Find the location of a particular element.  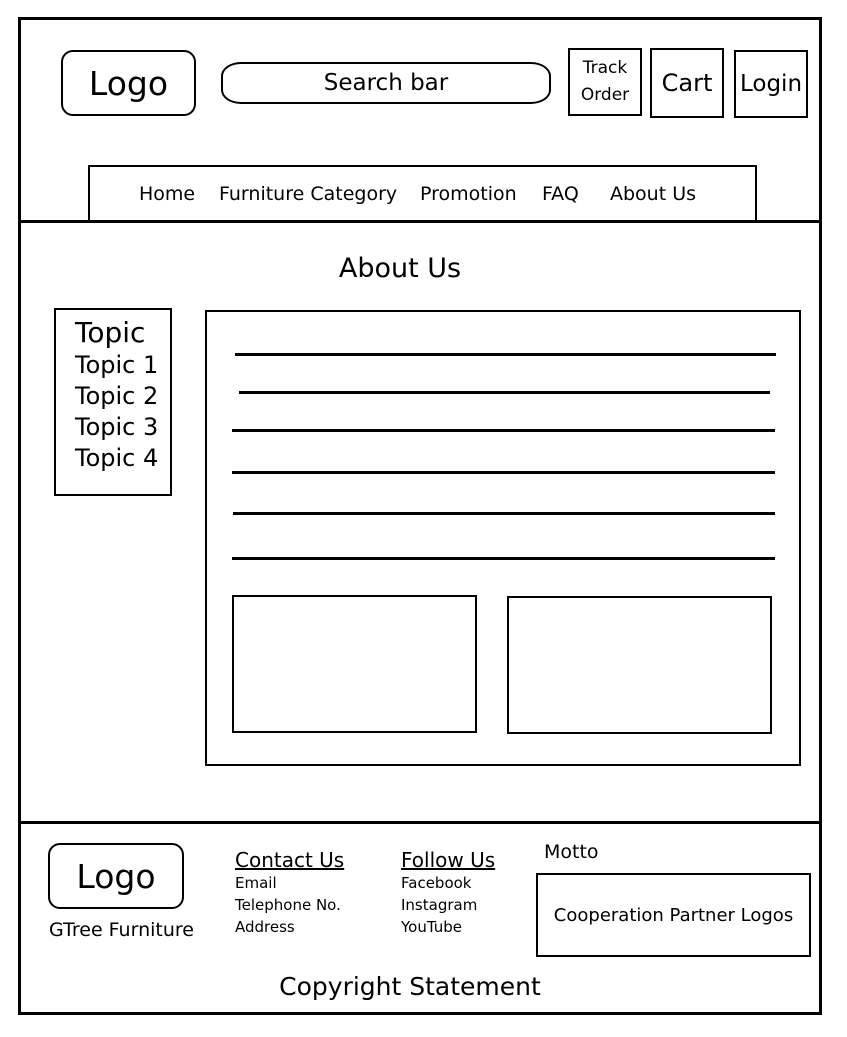

follow-instagram: Instagram is located at coordinates (448, 905).